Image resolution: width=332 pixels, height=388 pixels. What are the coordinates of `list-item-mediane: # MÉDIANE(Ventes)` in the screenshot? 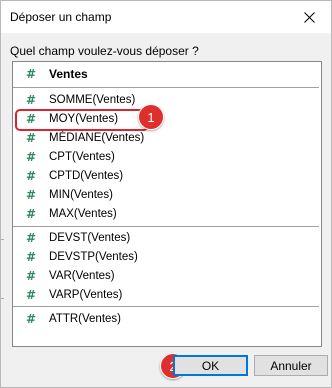 It's located at (166, 137).